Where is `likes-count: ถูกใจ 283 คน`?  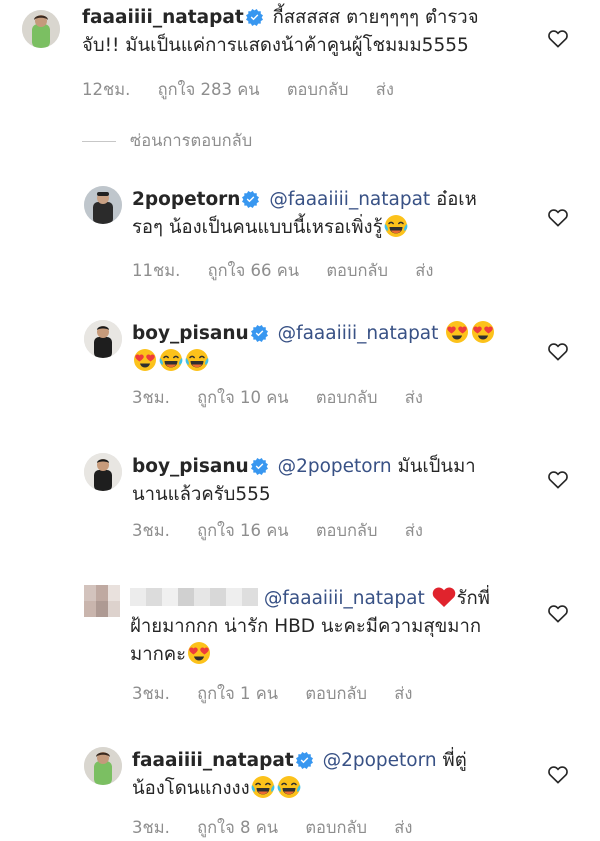
likes-count: ถูกใจ 283 คน is located at coordinates (209, 89).